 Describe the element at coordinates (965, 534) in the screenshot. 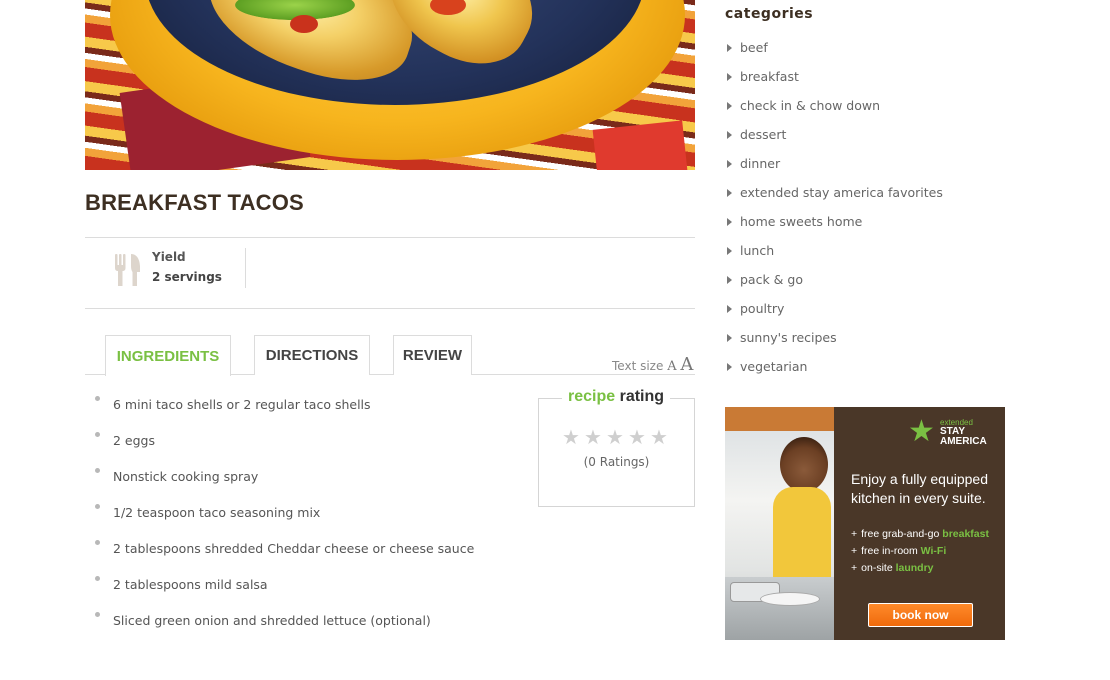

I see `ad-feature-highlight: breakfast` at that location.